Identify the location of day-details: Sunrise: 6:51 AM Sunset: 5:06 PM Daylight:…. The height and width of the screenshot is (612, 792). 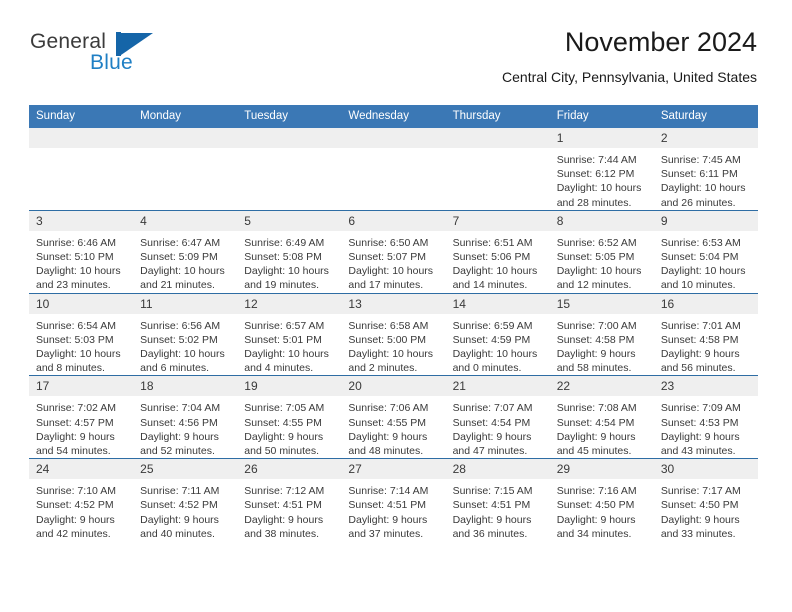
(498, 262).